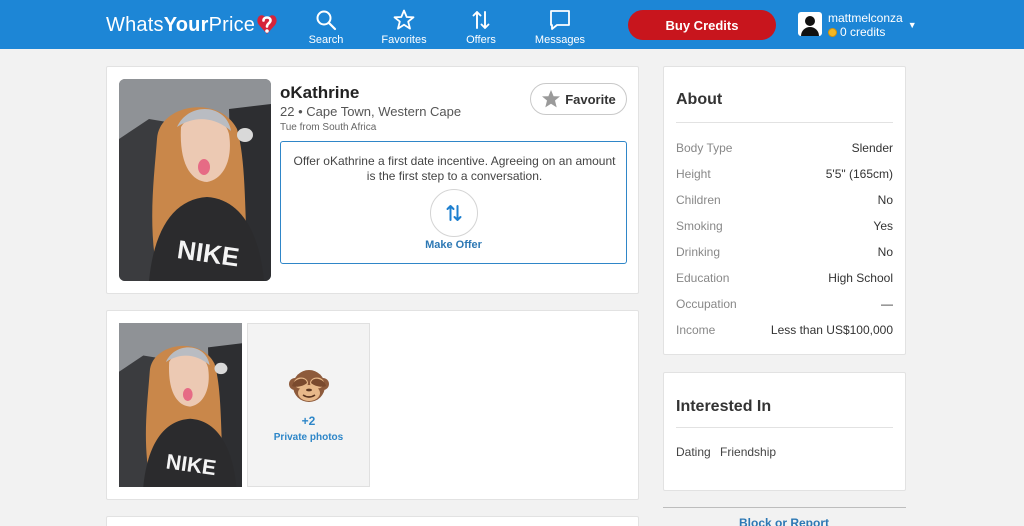 Image resolution: width=1024 pixels, height=526 pixels. What do you see at coordinates (267, 24) in the screenshot?
I see `heart-question-icon` at bounding box center [267, 24].